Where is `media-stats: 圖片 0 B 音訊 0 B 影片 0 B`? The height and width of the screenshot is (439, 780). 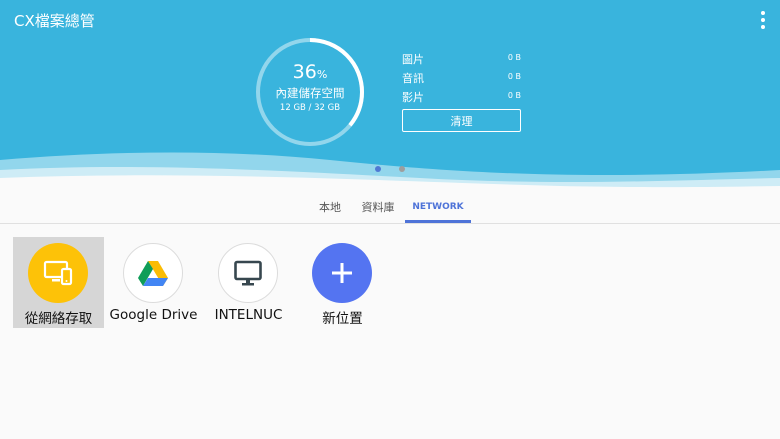
media-stats: 圖片 0 B 音訊 0 B 影片 0 B is located at coordinates (462, 79).